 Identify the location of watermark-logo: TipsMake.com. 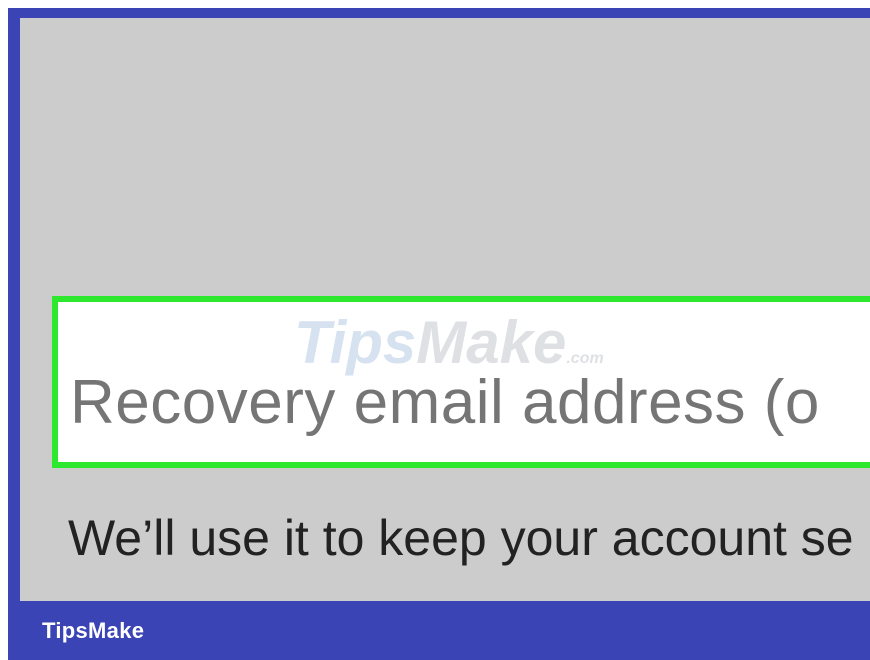
(449, 342).